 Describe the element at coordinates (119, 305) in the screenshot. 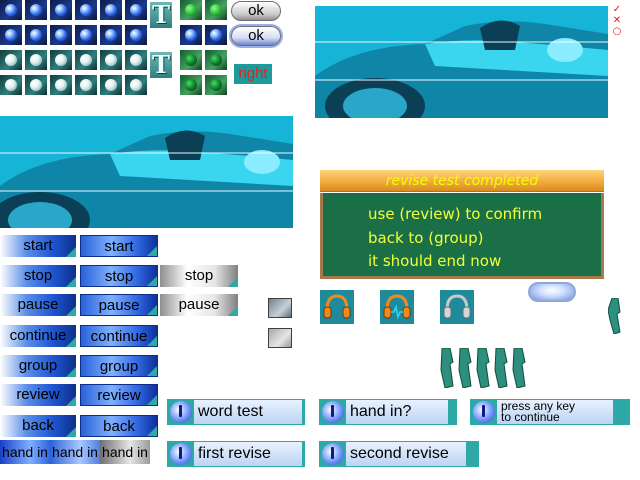

I see `pause-button-hover: pause` at that location.